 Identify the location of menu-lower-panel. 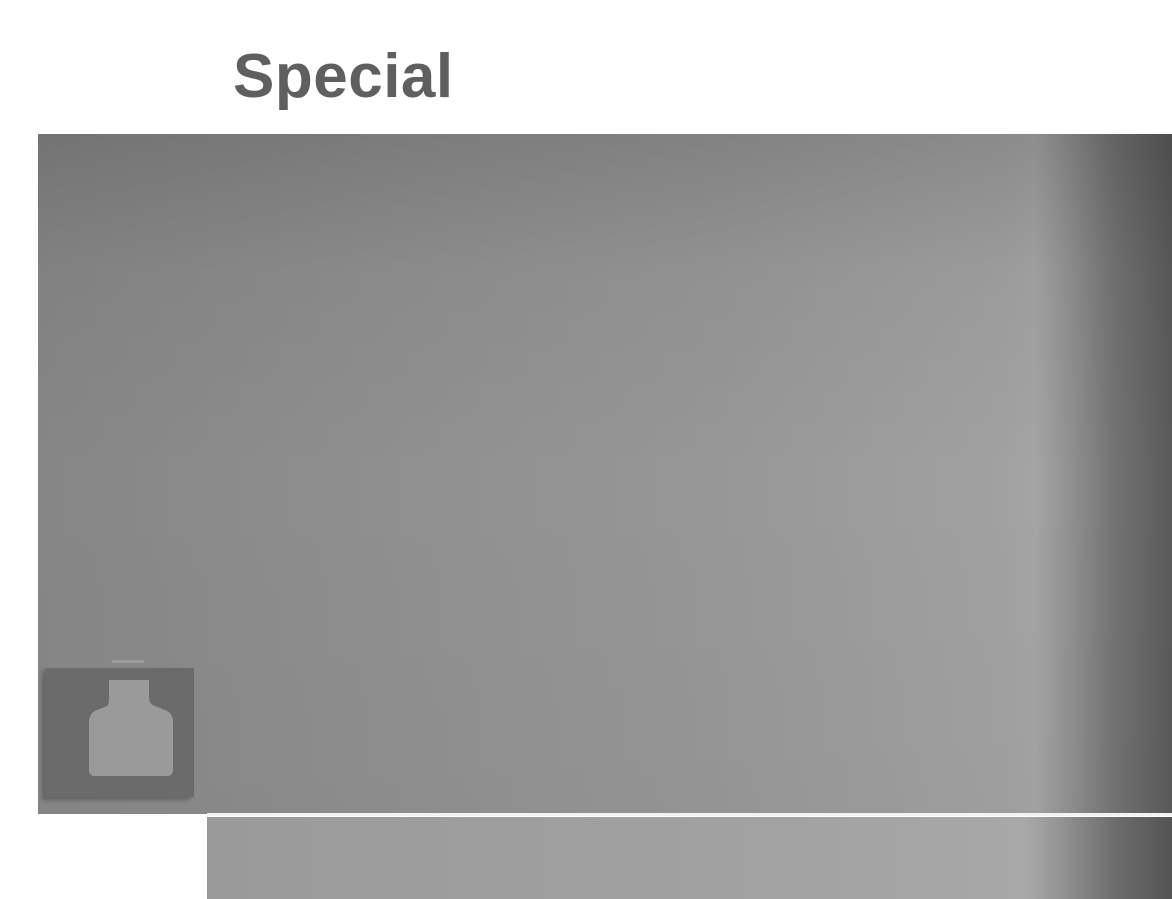
(689, 858).